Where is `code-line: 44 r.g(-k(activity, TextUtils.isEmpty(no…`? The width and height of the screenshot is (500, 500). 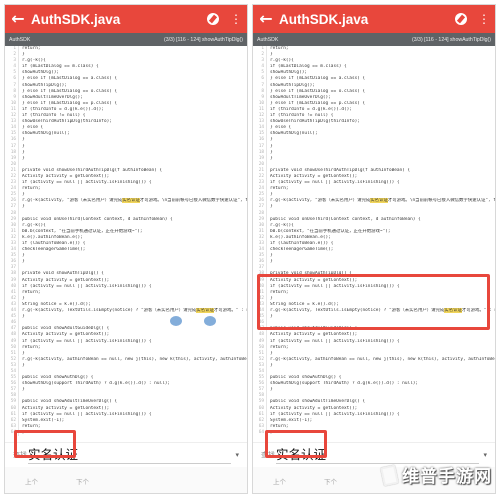 code-line: 44 r.g(-k(activity, TextUtils.isEmpty(no… is located at coordinates (126, 311).